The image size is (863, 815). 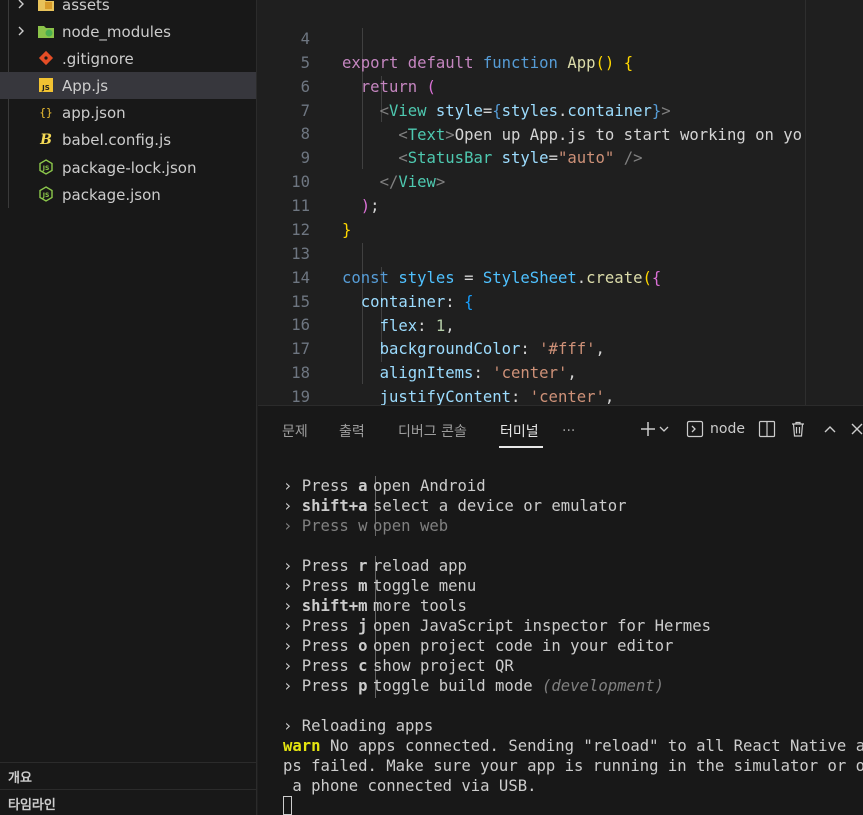 I want to click on terminal-warn-line: a phone connected via USB., so click(x=410, y=786).